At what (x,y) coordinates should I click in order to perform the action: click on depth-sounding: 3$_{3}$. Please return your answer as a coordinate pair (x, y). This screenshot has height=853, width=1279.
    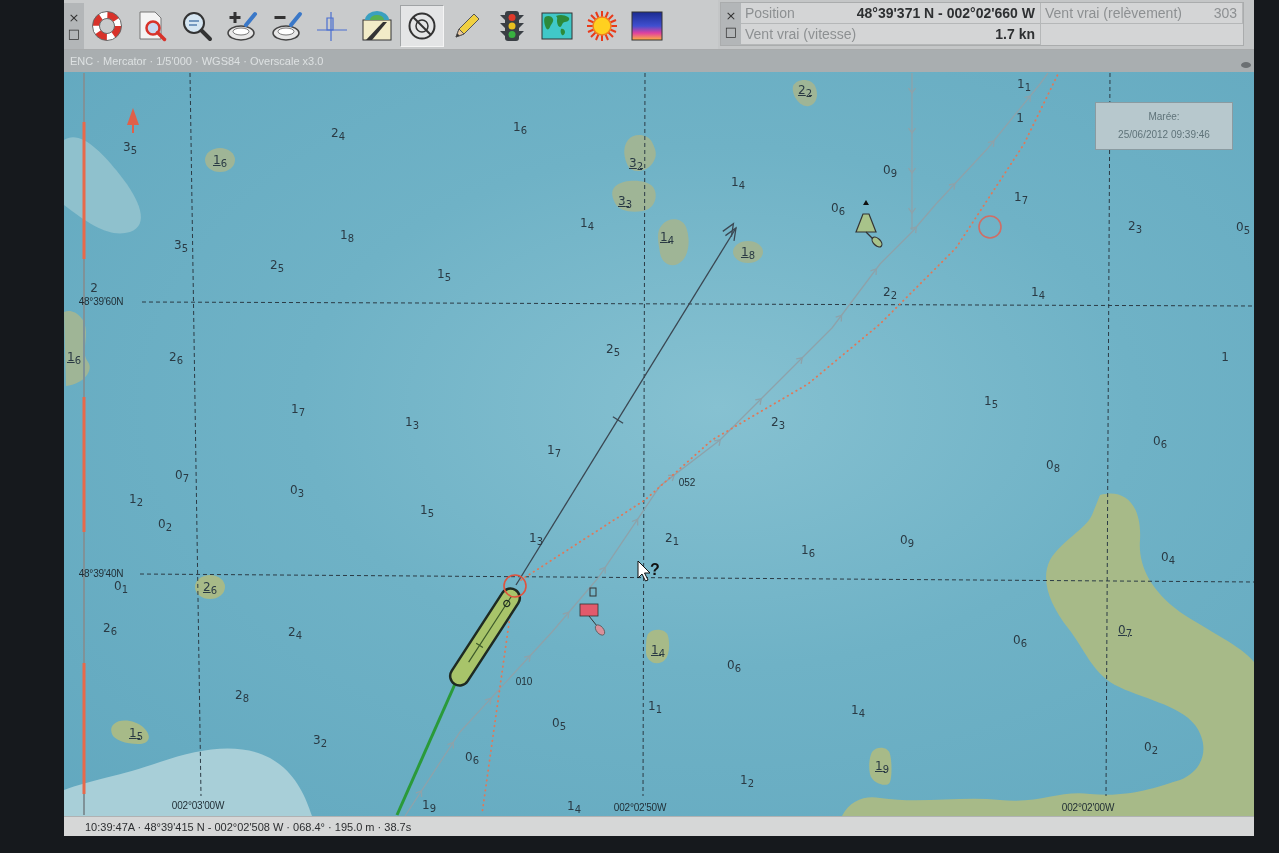
    Looking at the image, I should click on (625, 201).